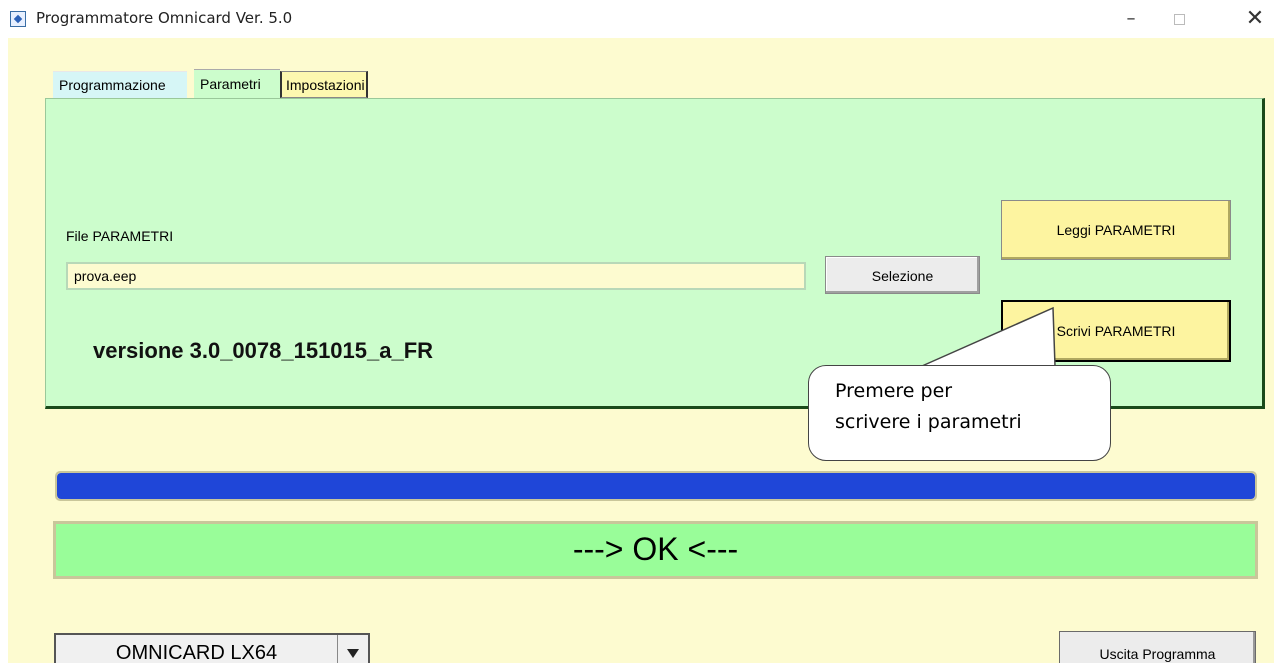 The height and width of the screenshot is (663, 1282). What do you see at coordinates (641, 19) in the screenshot?
I see `title-bar: Programmatore Omnicard Ver. 5.0 – ✕` at bounding box center [641, 19].